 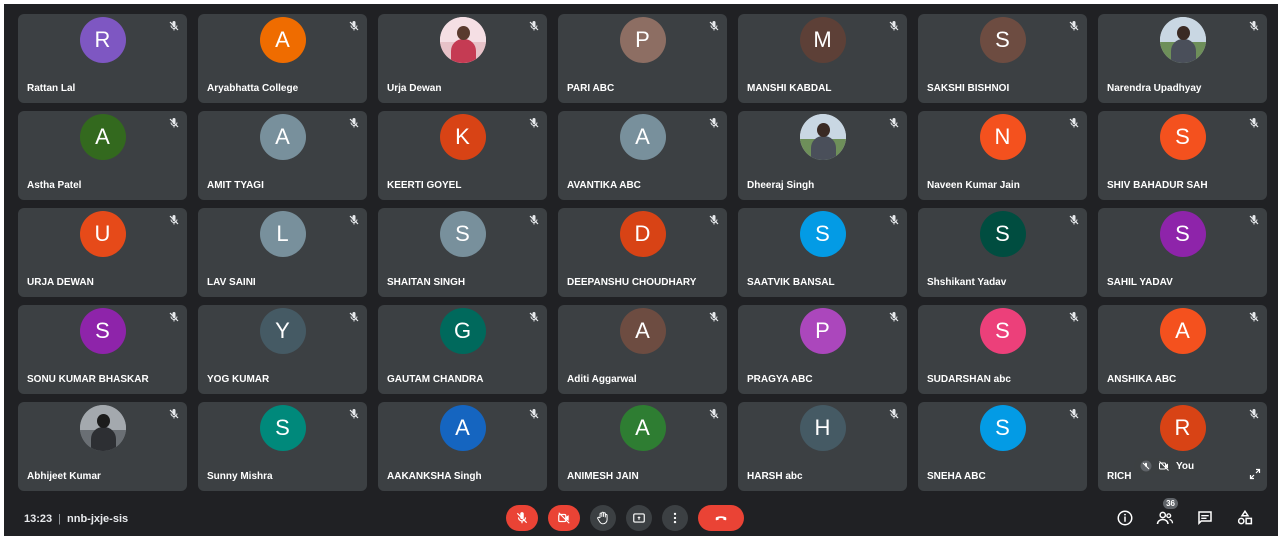 I want to click on participant-name: SHIV BAHADUR SAH, so click(x=1157, y=185).